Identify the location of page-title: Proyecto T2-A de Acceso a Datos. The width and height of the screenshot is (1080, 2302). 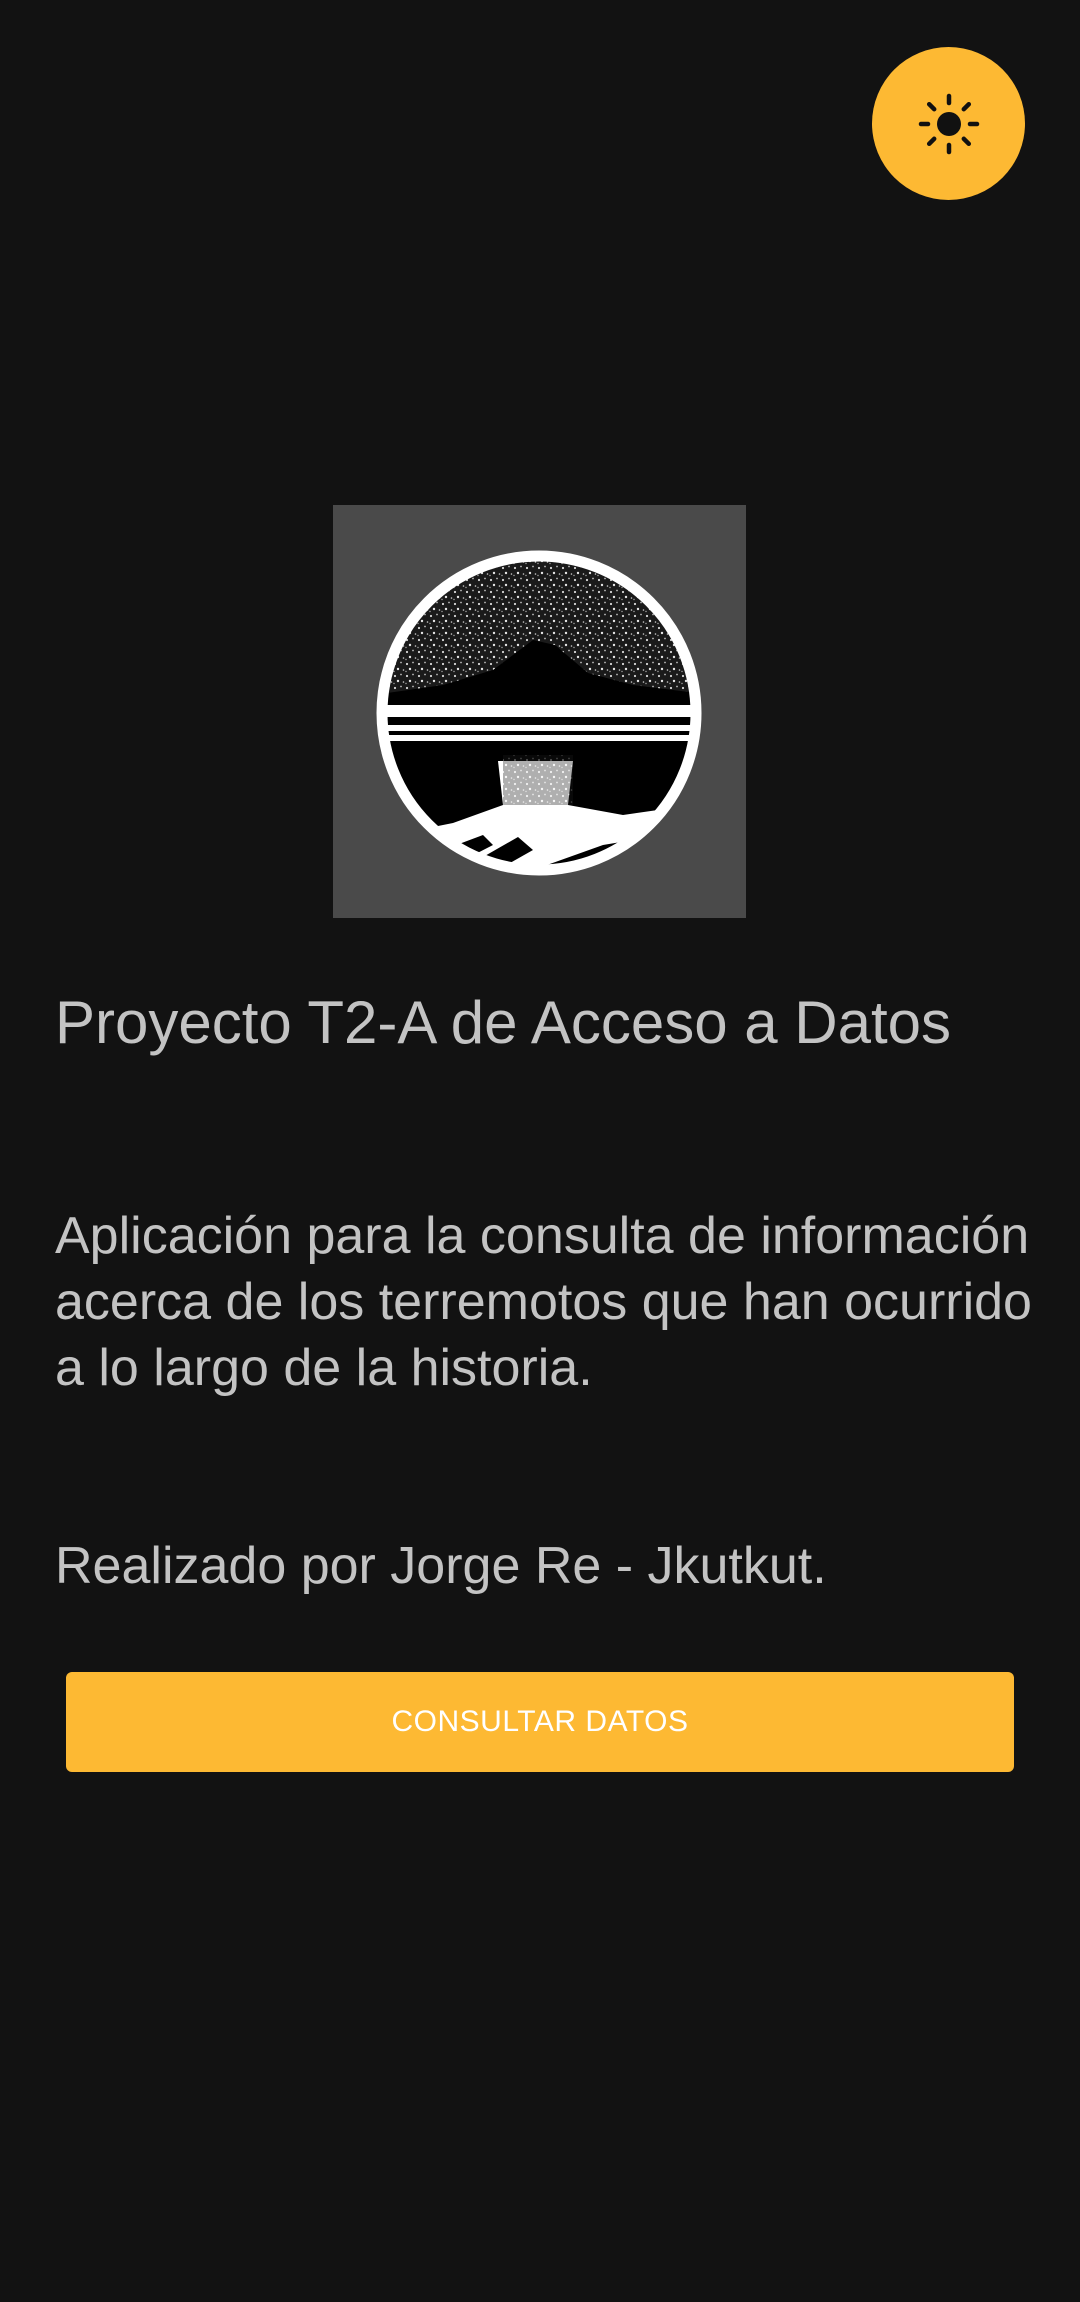
(503, 1022).